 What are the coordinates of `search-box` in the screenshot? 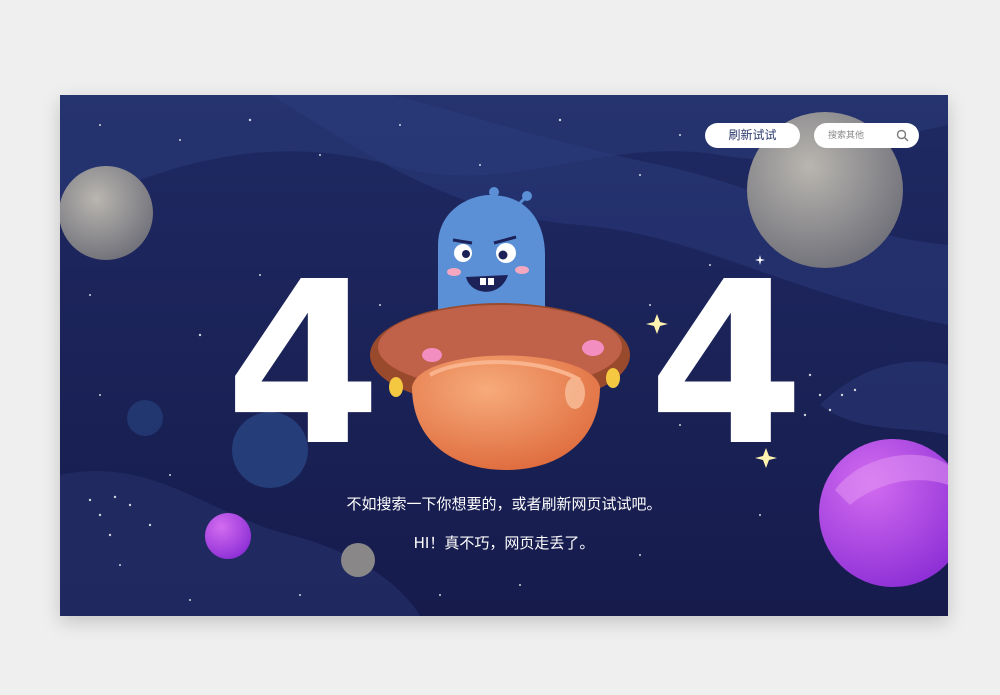 It's located at (866, 136).